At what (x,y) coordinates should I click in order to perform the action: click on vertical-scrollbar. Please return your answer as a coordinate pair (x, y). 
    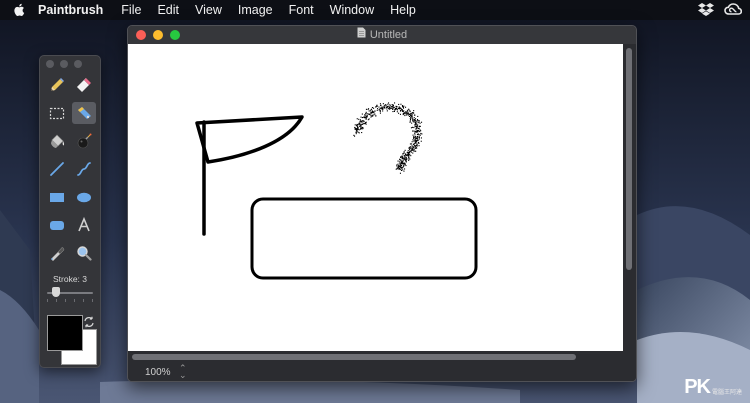
    Looking at the image, I should click on (629, 197).